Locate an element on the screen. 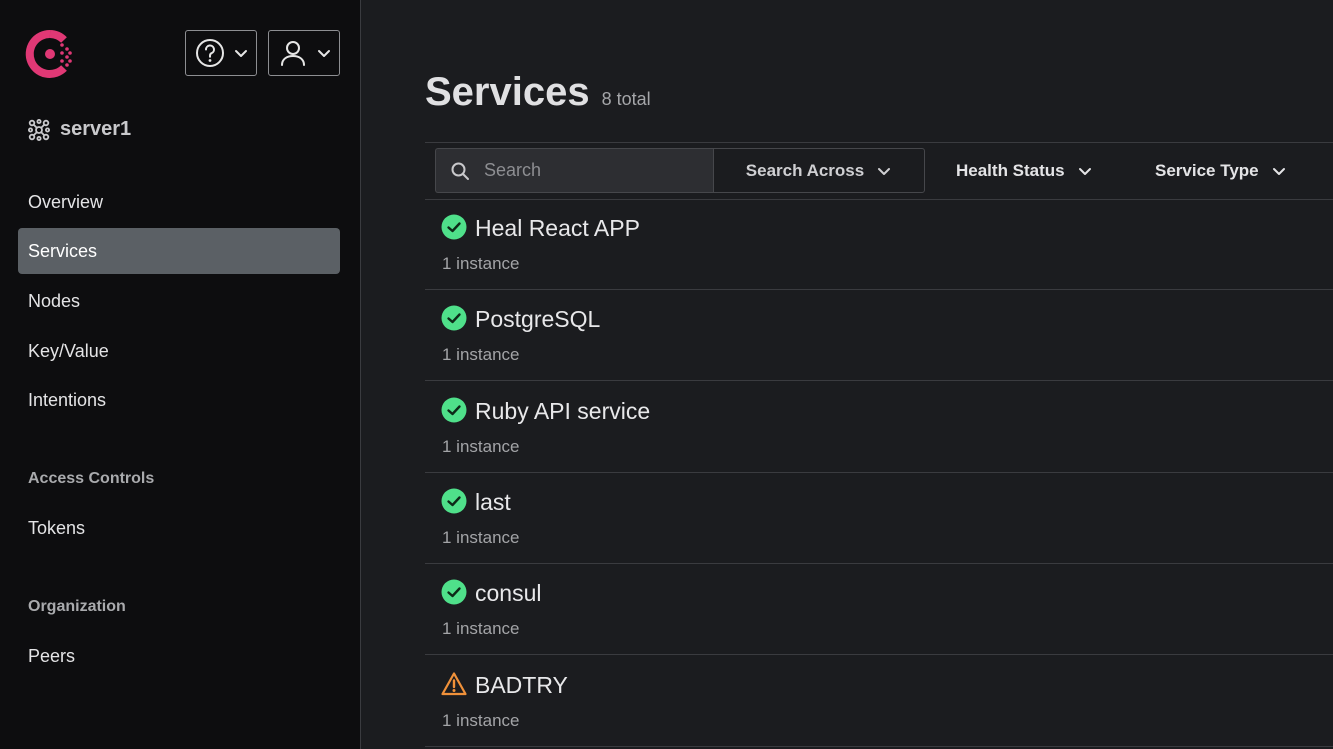 The image size is (1333, 749). nav-item-nodes: Nodes is located at coordinates (179, 301).